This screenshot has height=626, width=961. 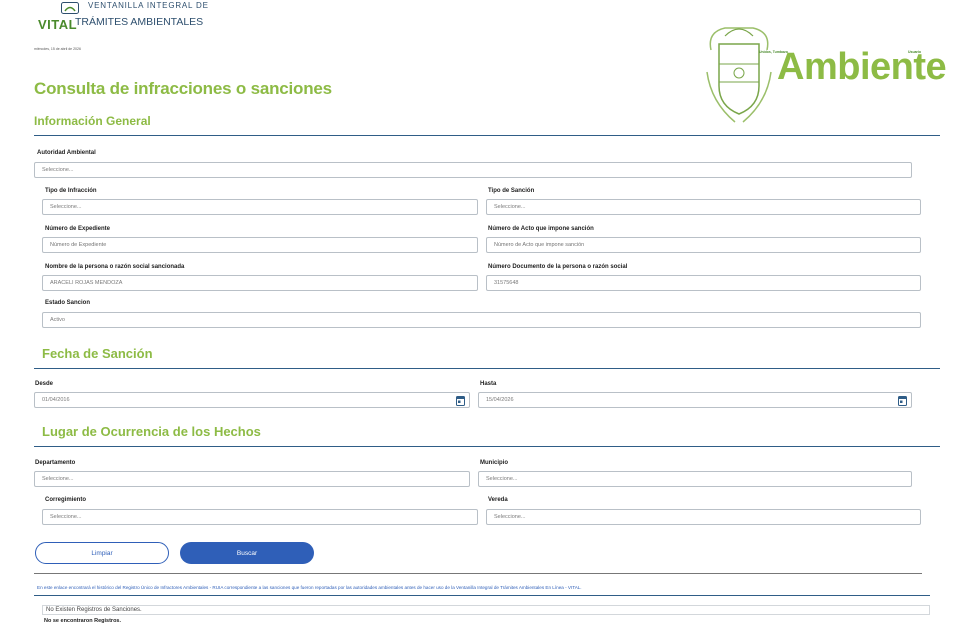 I want to click on current-date: miércoles, 15 de abril de 2026, so click(x=57, y=49).